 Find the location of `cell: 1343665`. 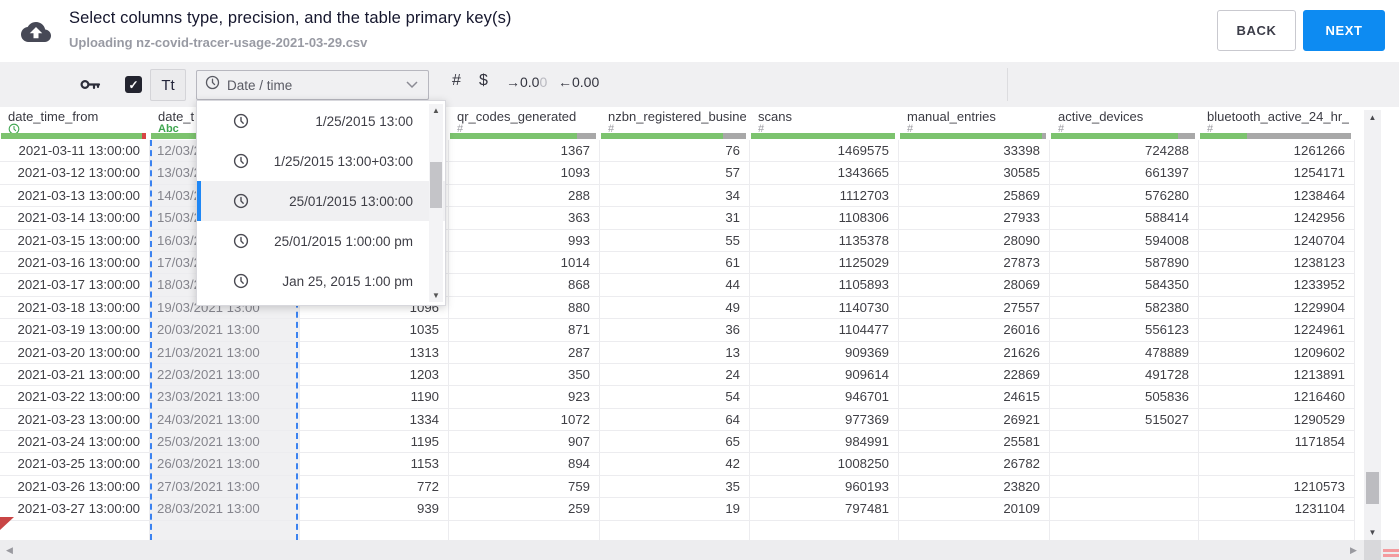

cell: 1343665 is located at coordinates (824, 173).